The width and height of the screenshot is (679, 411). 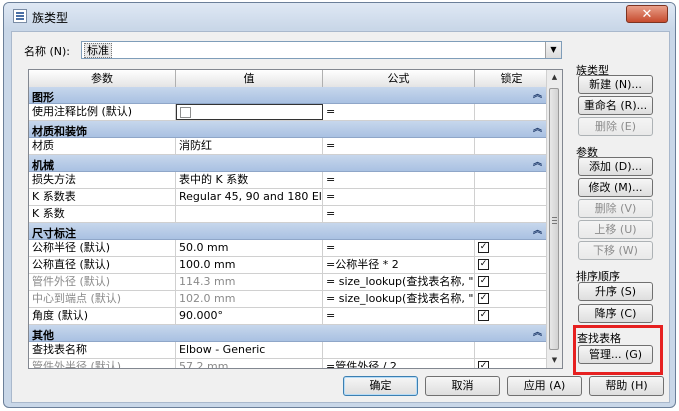 I want to click on sort-ascending-button: 升序 (S), so click(x=615, y=291).